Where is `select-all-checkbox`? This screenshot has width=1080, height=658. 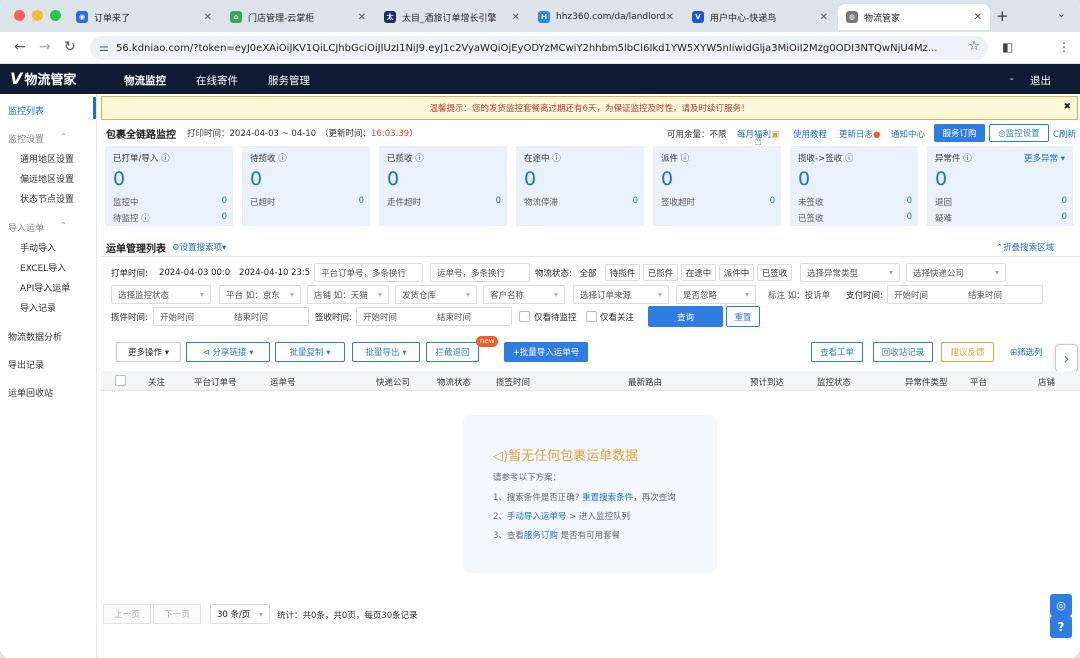 select-all-checkbox is located at coordinates (120, 380).